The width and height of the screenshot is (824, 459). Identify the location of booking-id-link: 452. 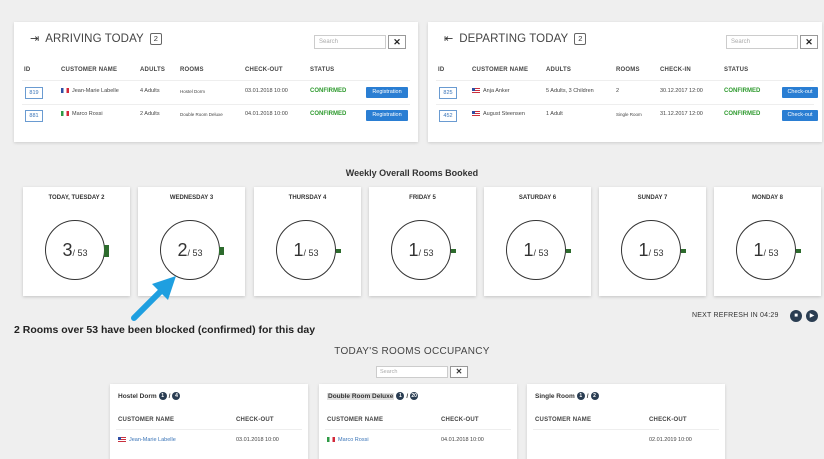
(448, 116).